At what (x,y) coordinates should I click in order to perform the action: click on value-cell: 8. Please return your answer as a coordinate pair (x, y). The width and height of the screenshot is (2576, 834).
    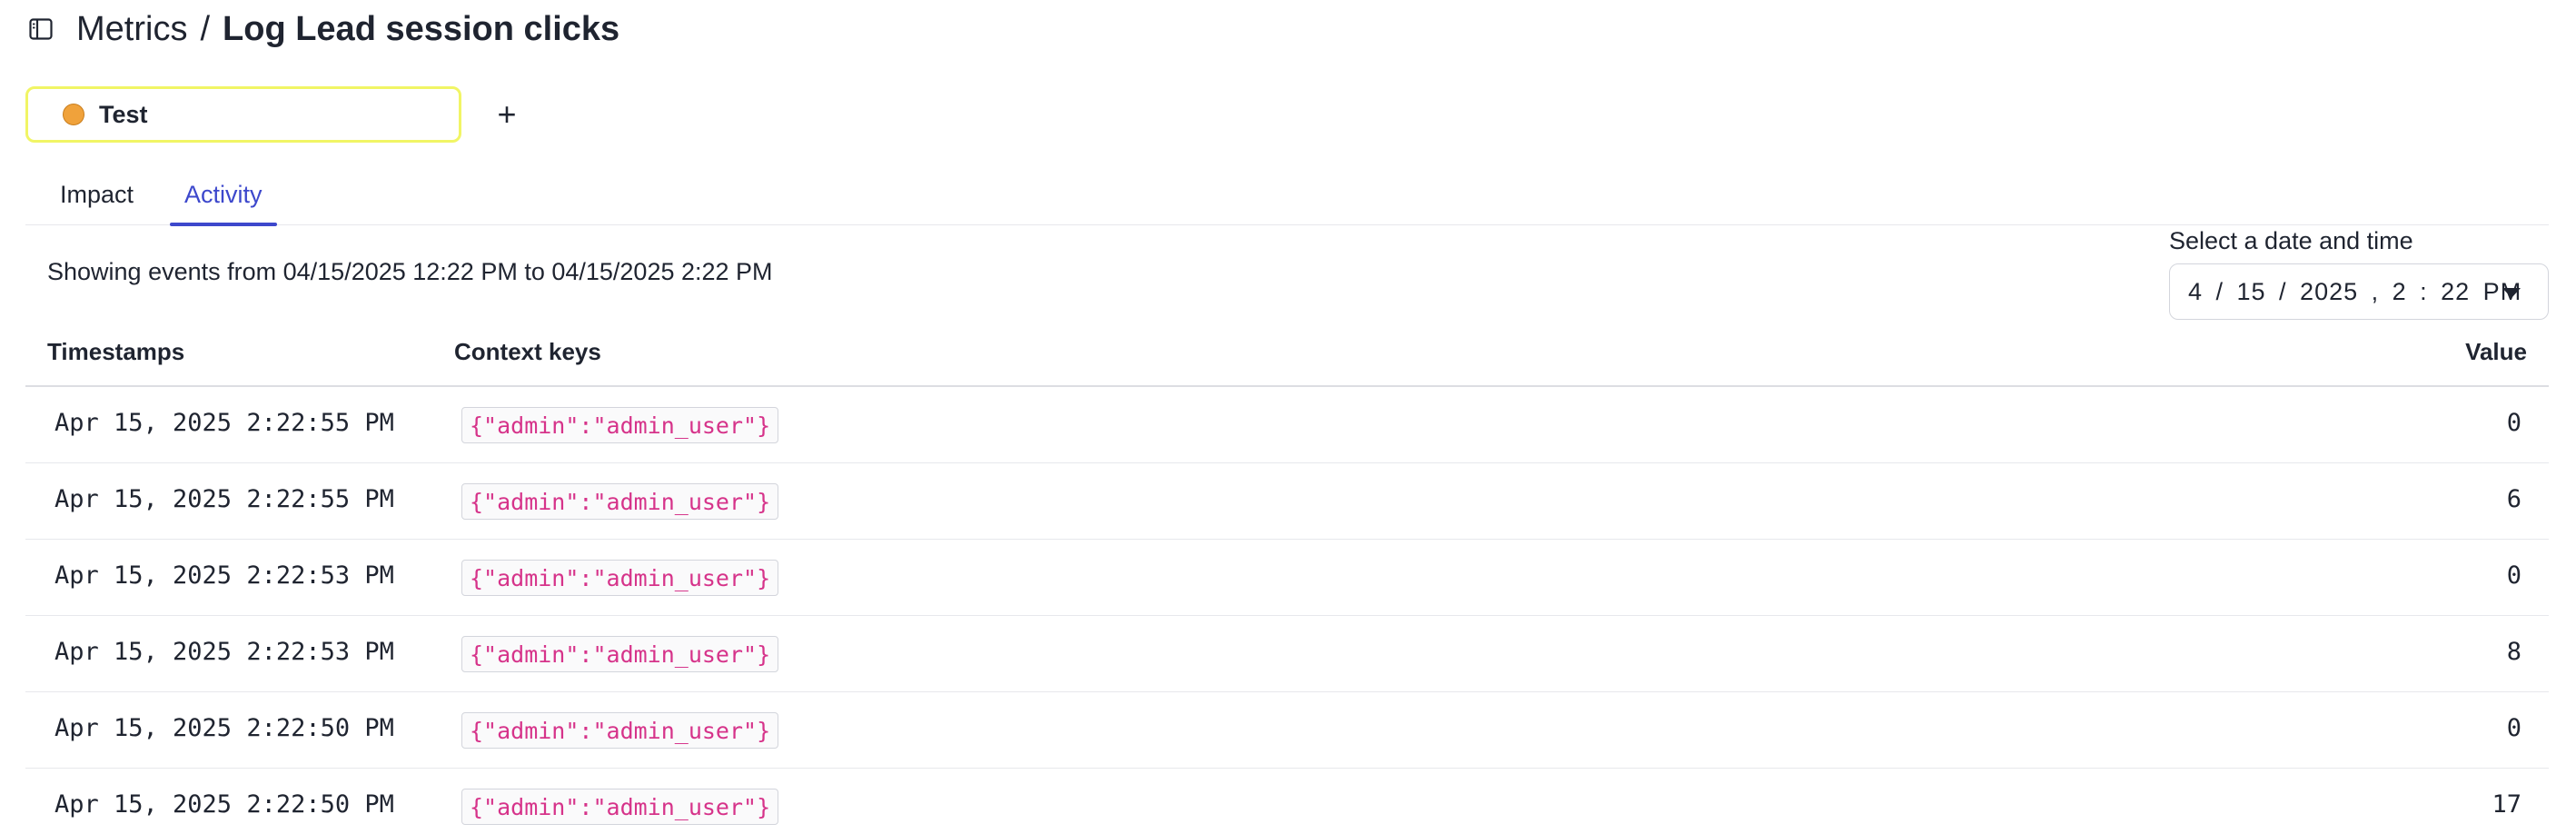
    Looking at the image, I should click on (2514, 652).